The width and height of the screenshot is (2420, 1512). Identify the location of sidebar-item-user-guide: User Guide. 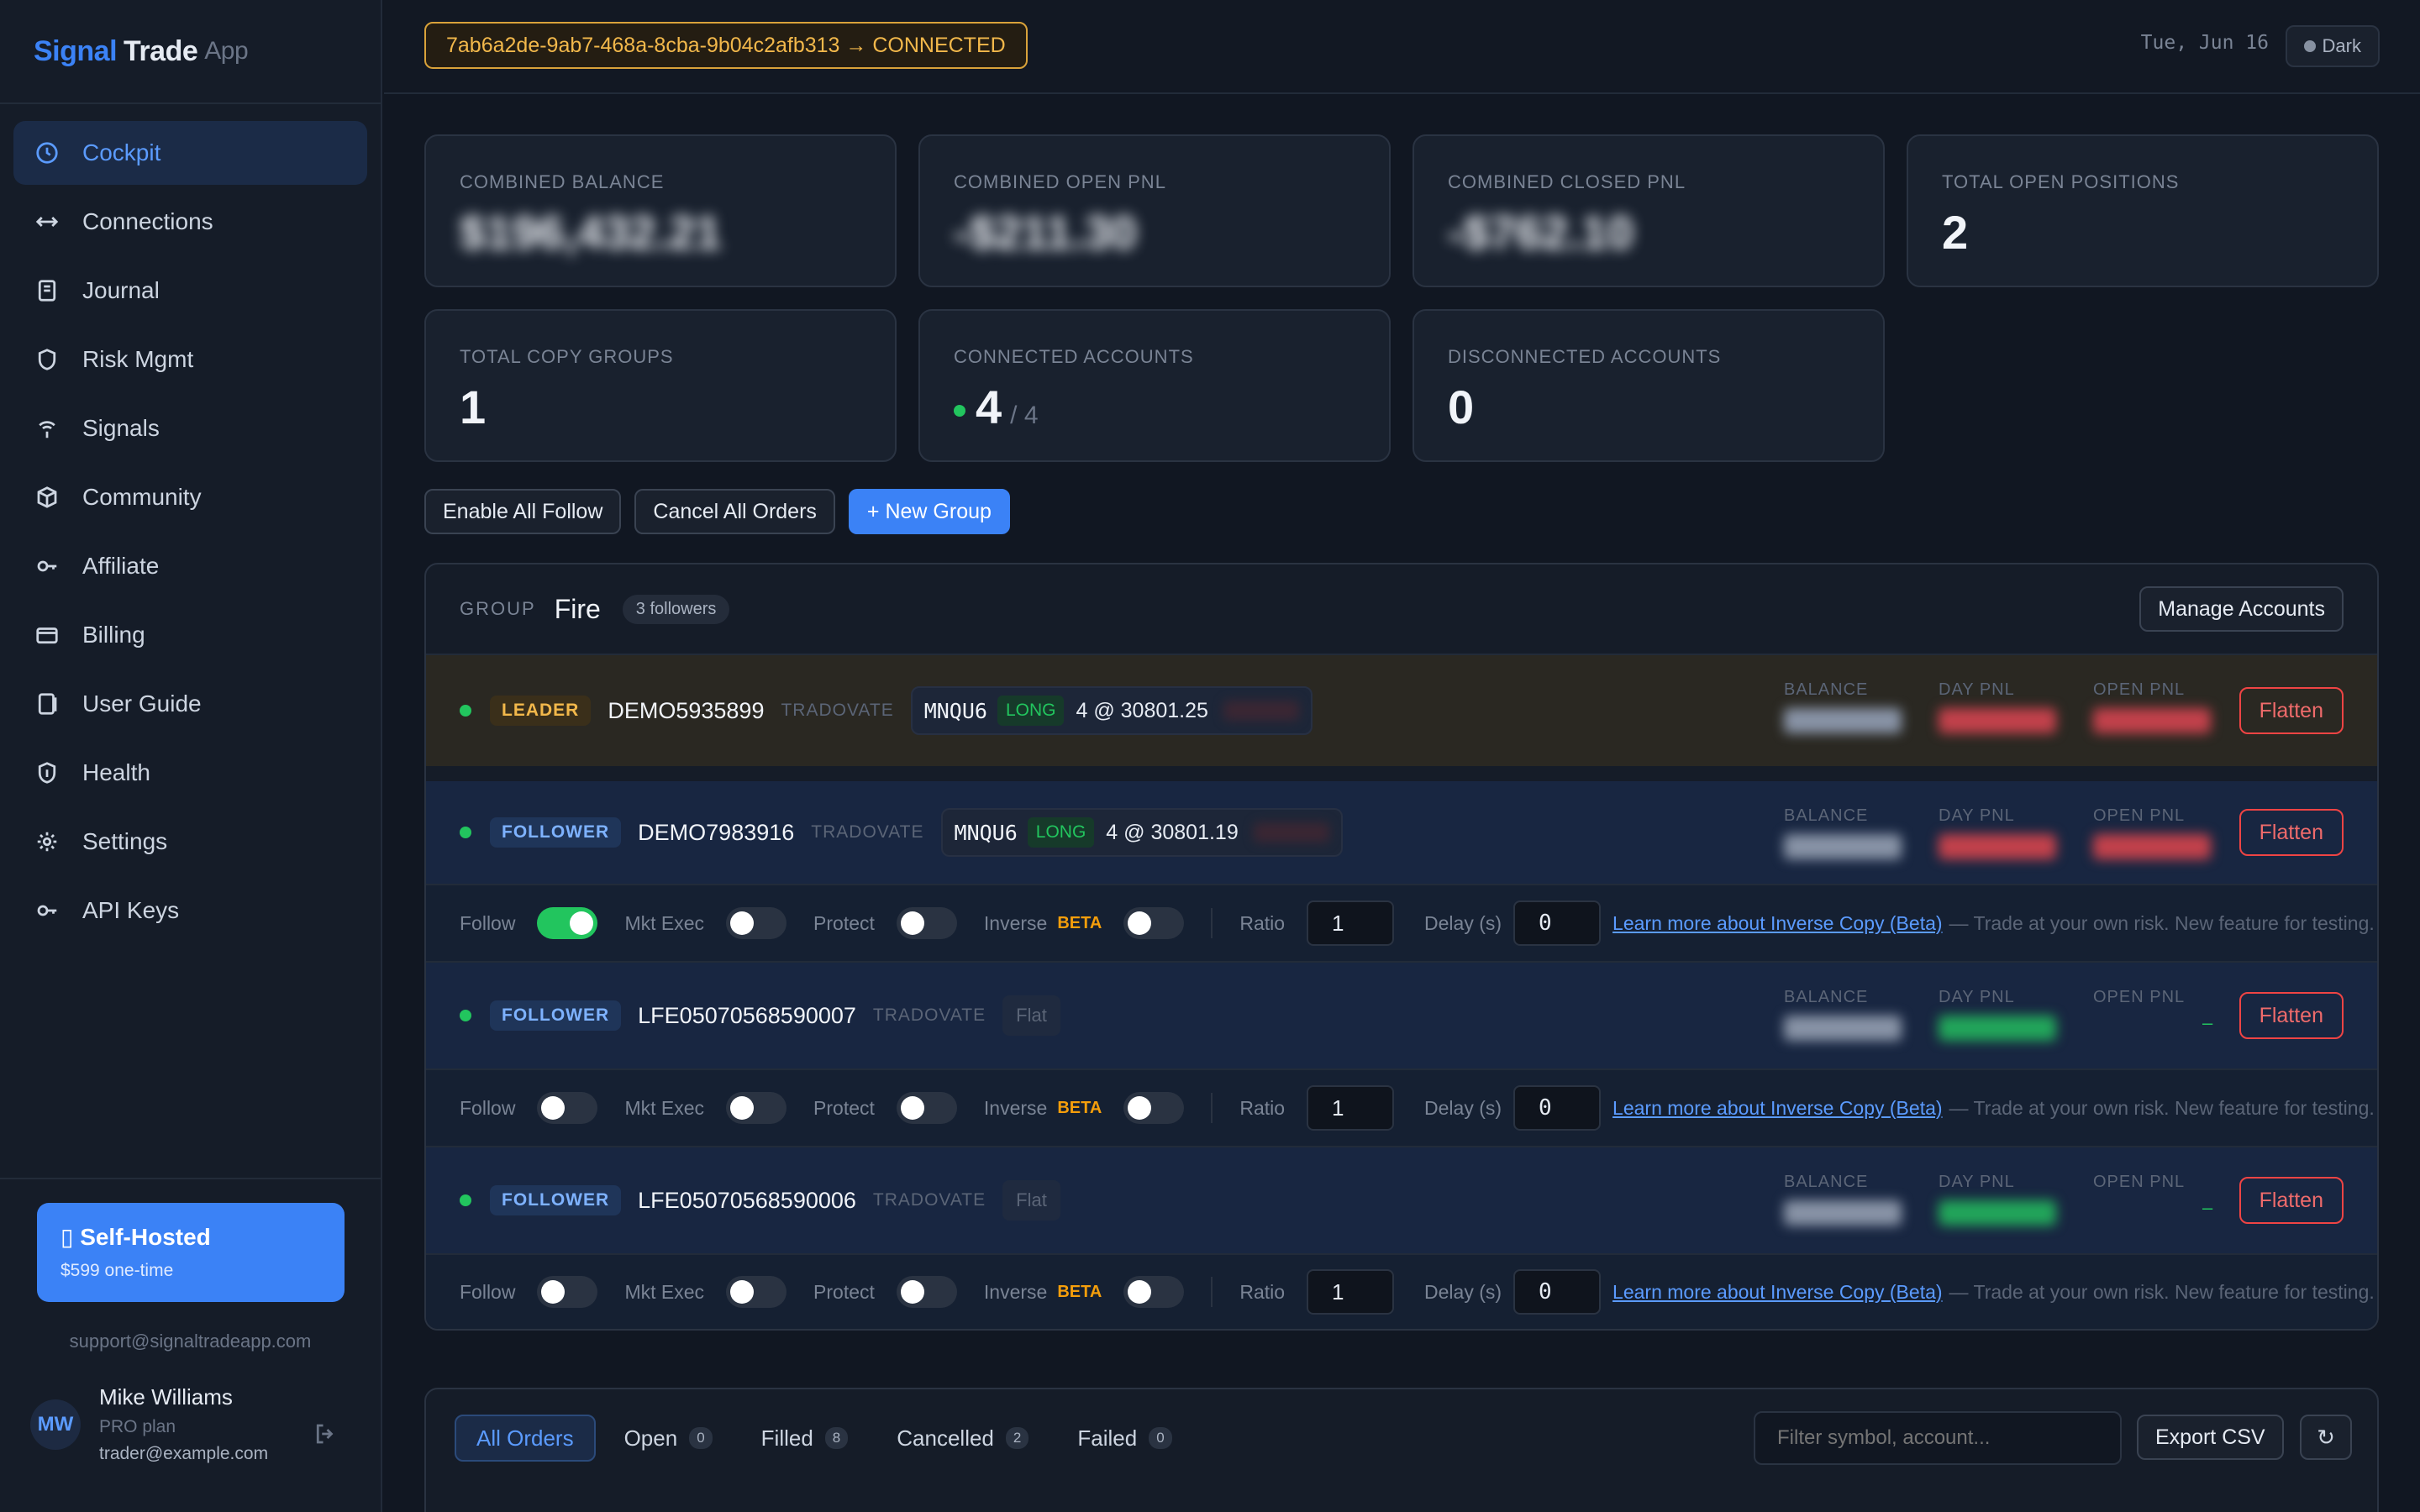
(190, 704).